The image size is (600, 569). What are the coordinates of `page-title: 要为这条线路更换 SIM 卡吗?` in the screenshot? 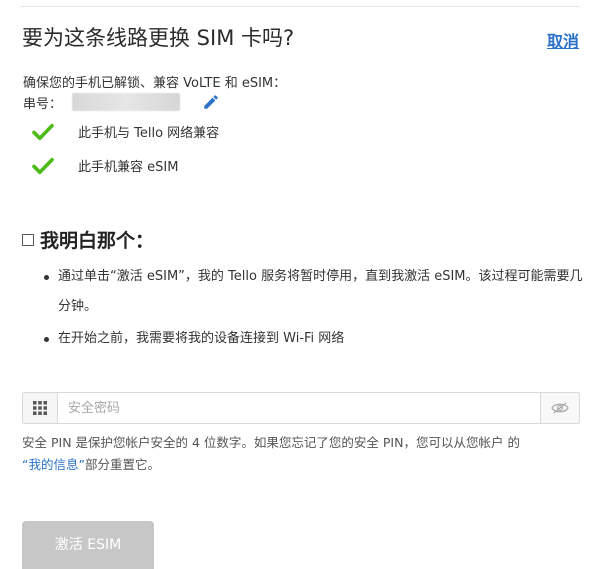 It's located at (158, 38).